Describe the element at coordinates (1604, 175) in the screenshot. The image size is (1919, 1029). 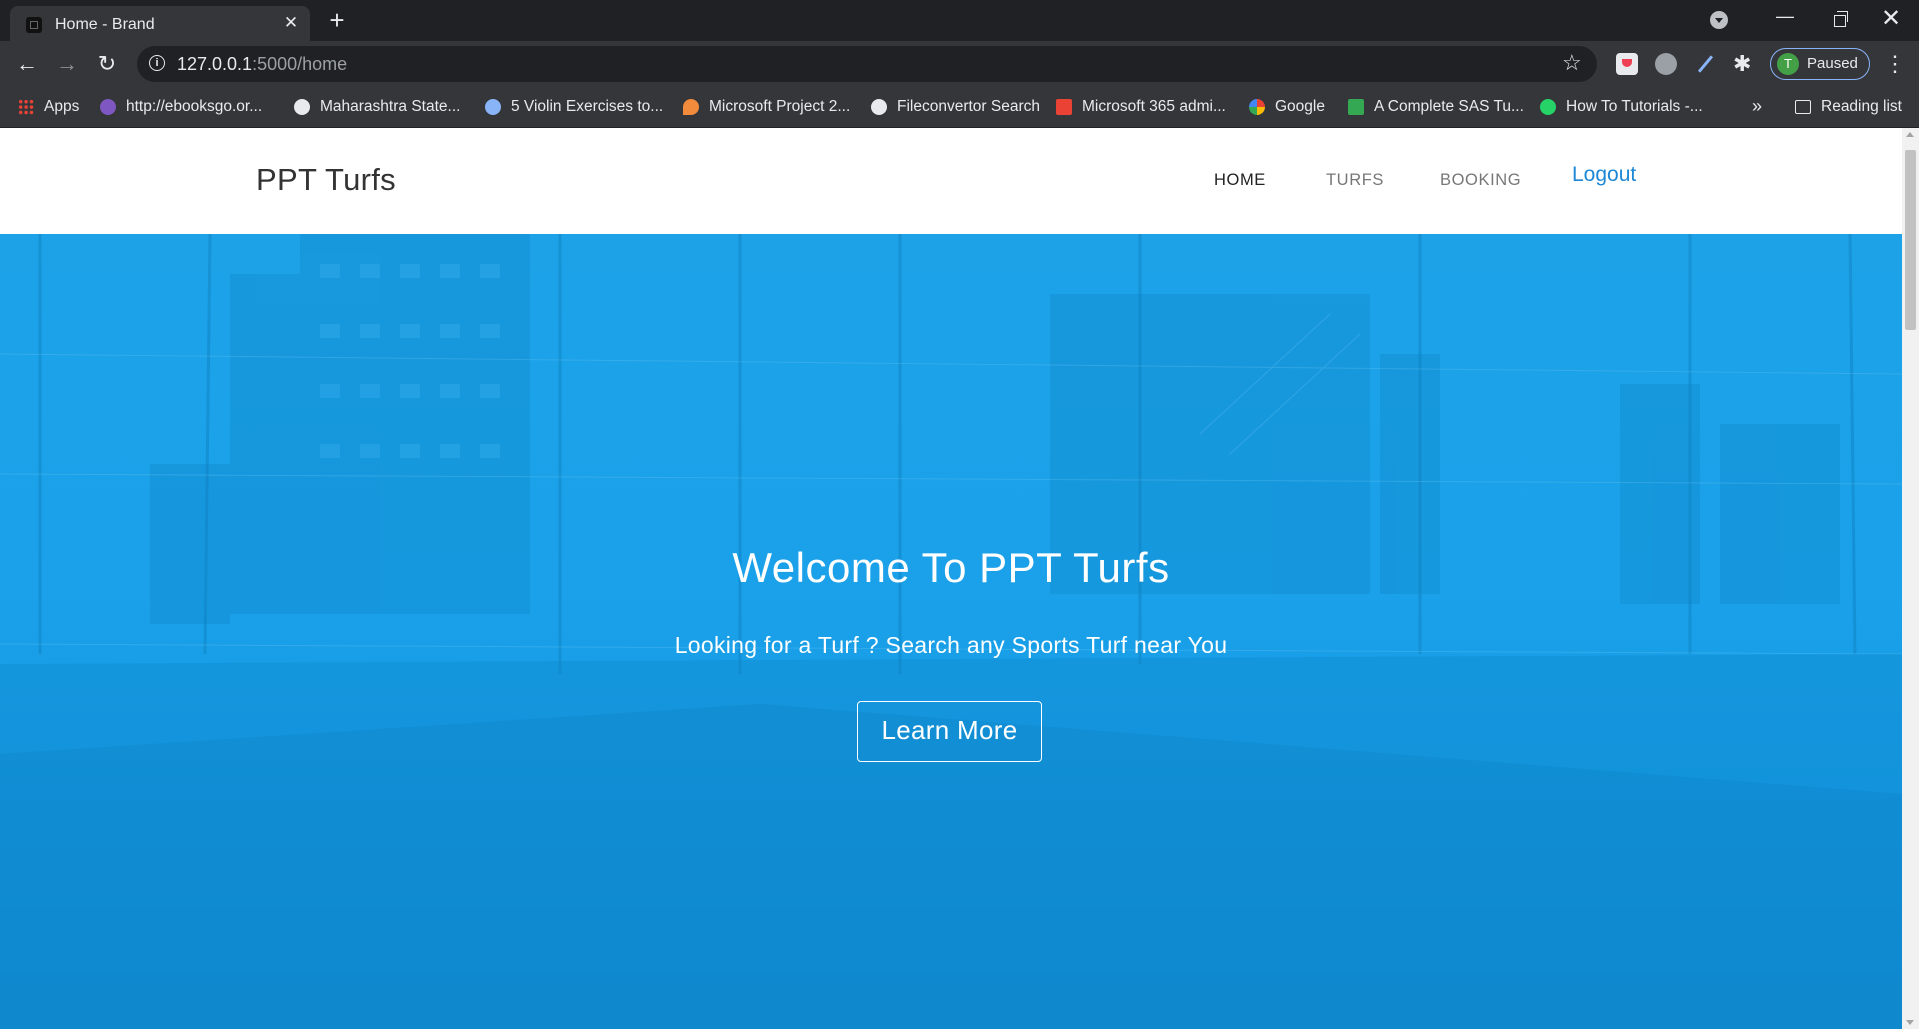
I see `logout-link: Logout` at that location.